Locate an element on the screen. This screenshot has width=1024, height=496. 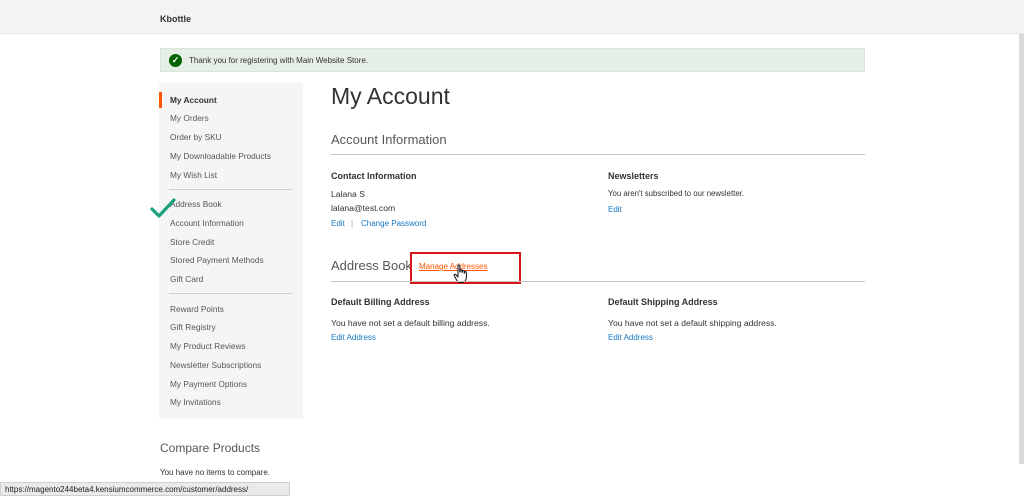
sidebar-item-store-credit: Store Credit is located at coordinates (192, 242).